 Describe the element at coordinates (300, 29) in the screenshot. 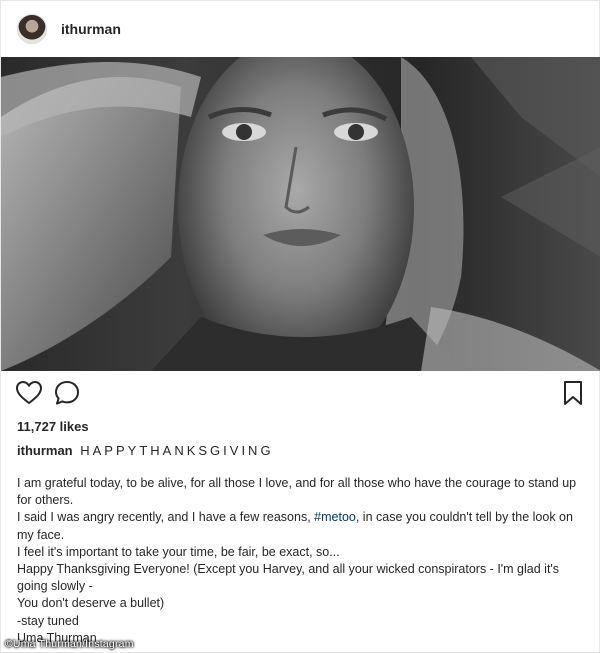

I see `post-header: ithurman` at that location.